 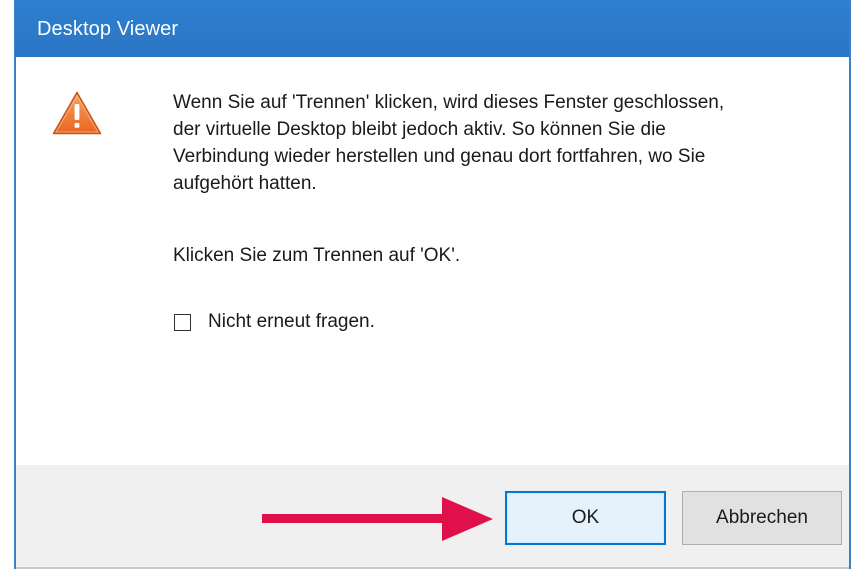 I want to click on dont-ask-again-checkbox, so click(x=182, y=322).